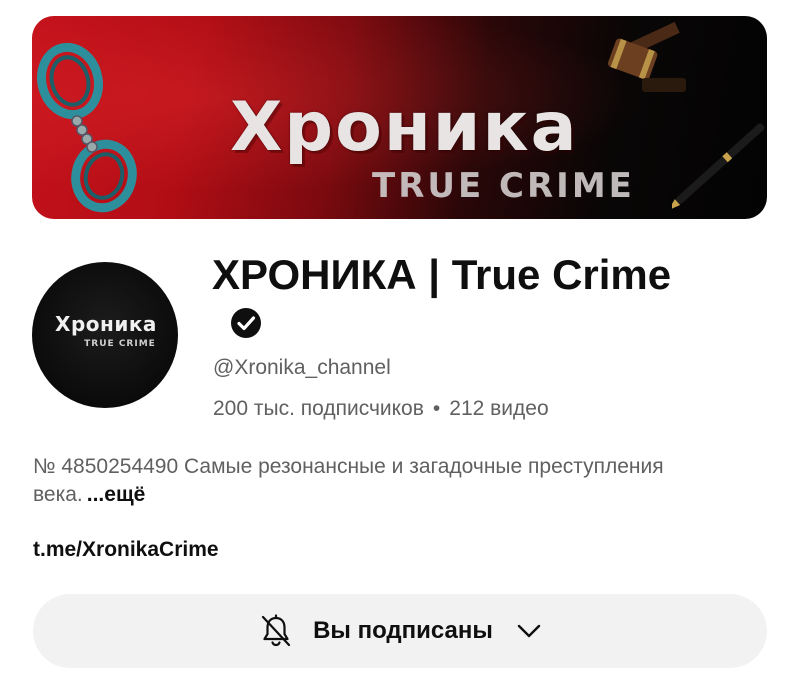 The width and height of the screenshot is (800, 691). I want to click on channel-avatar: Хроника TRUE CRIME, so click(105, 335).